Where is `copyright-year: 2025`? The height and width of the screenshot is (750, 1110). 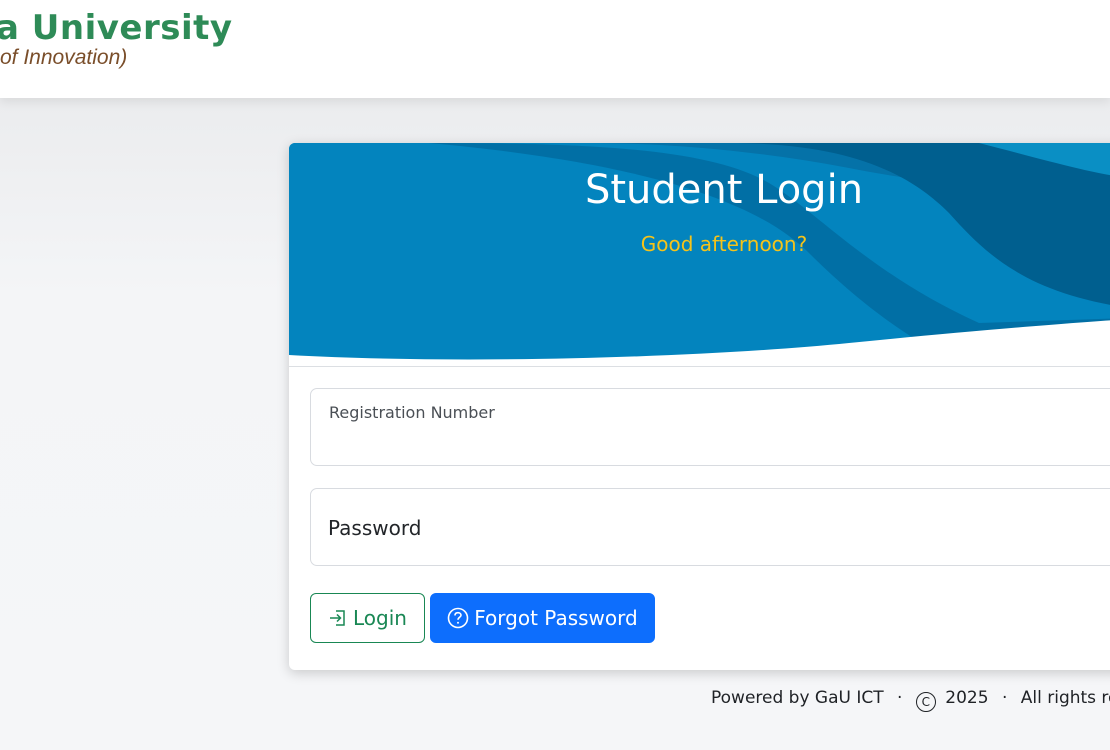 copyright-year: 2025 is located at coordinates (967, 698).